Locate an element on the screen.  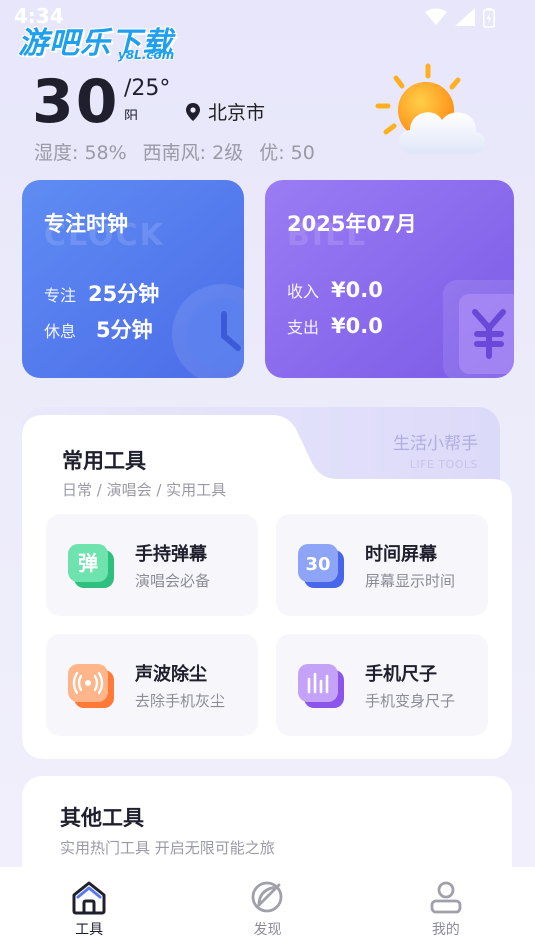
status-icons is located at coordinates (460, 18).